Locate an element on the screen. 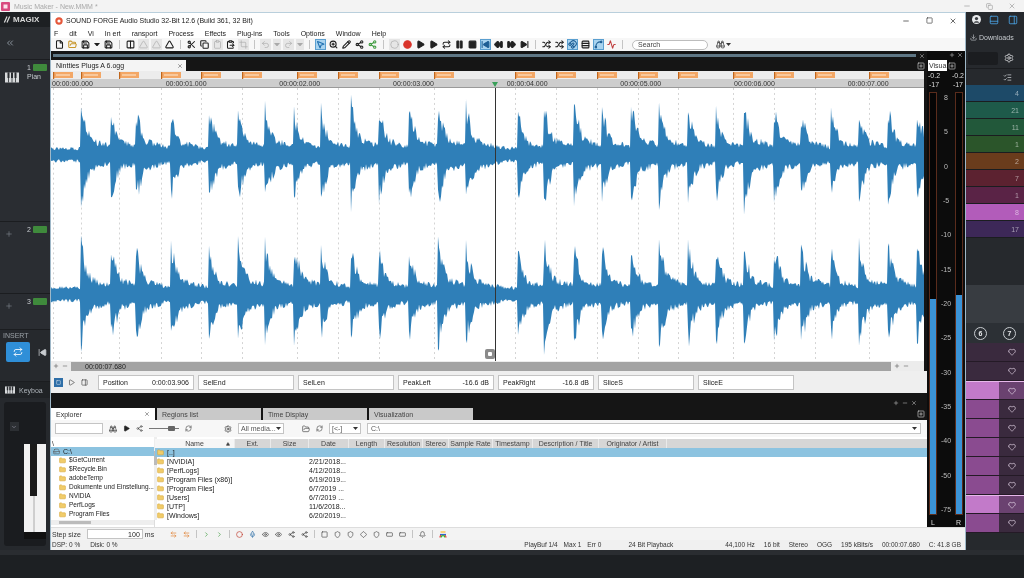 The width and height of the screenshot is (1024, 578). bell-icon is located at coordinates (423, 534).